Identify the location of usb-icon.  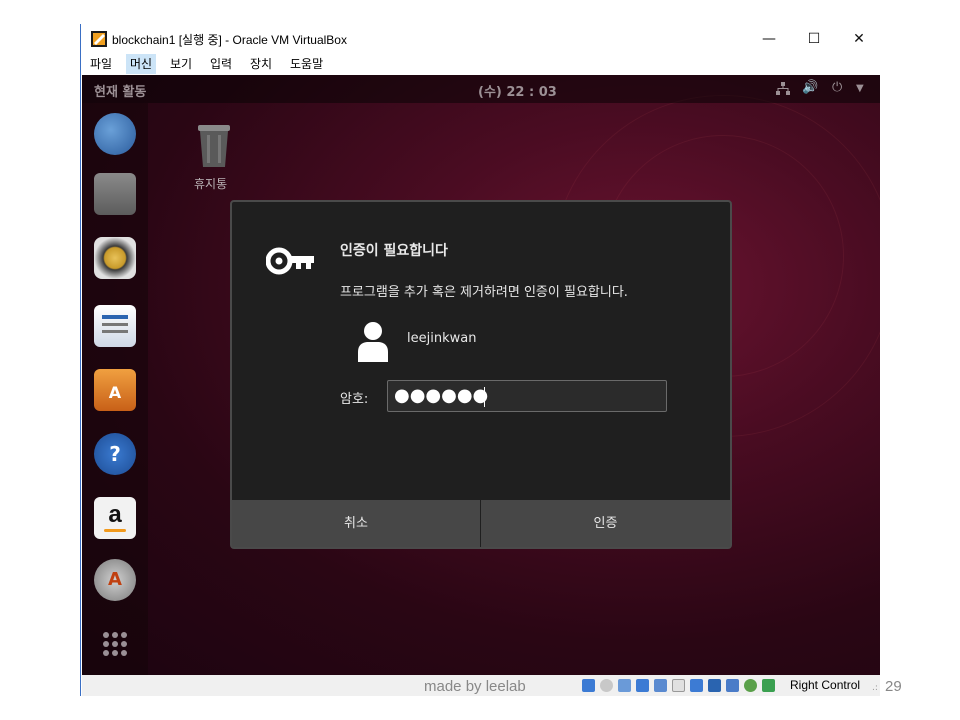
(660, 685).